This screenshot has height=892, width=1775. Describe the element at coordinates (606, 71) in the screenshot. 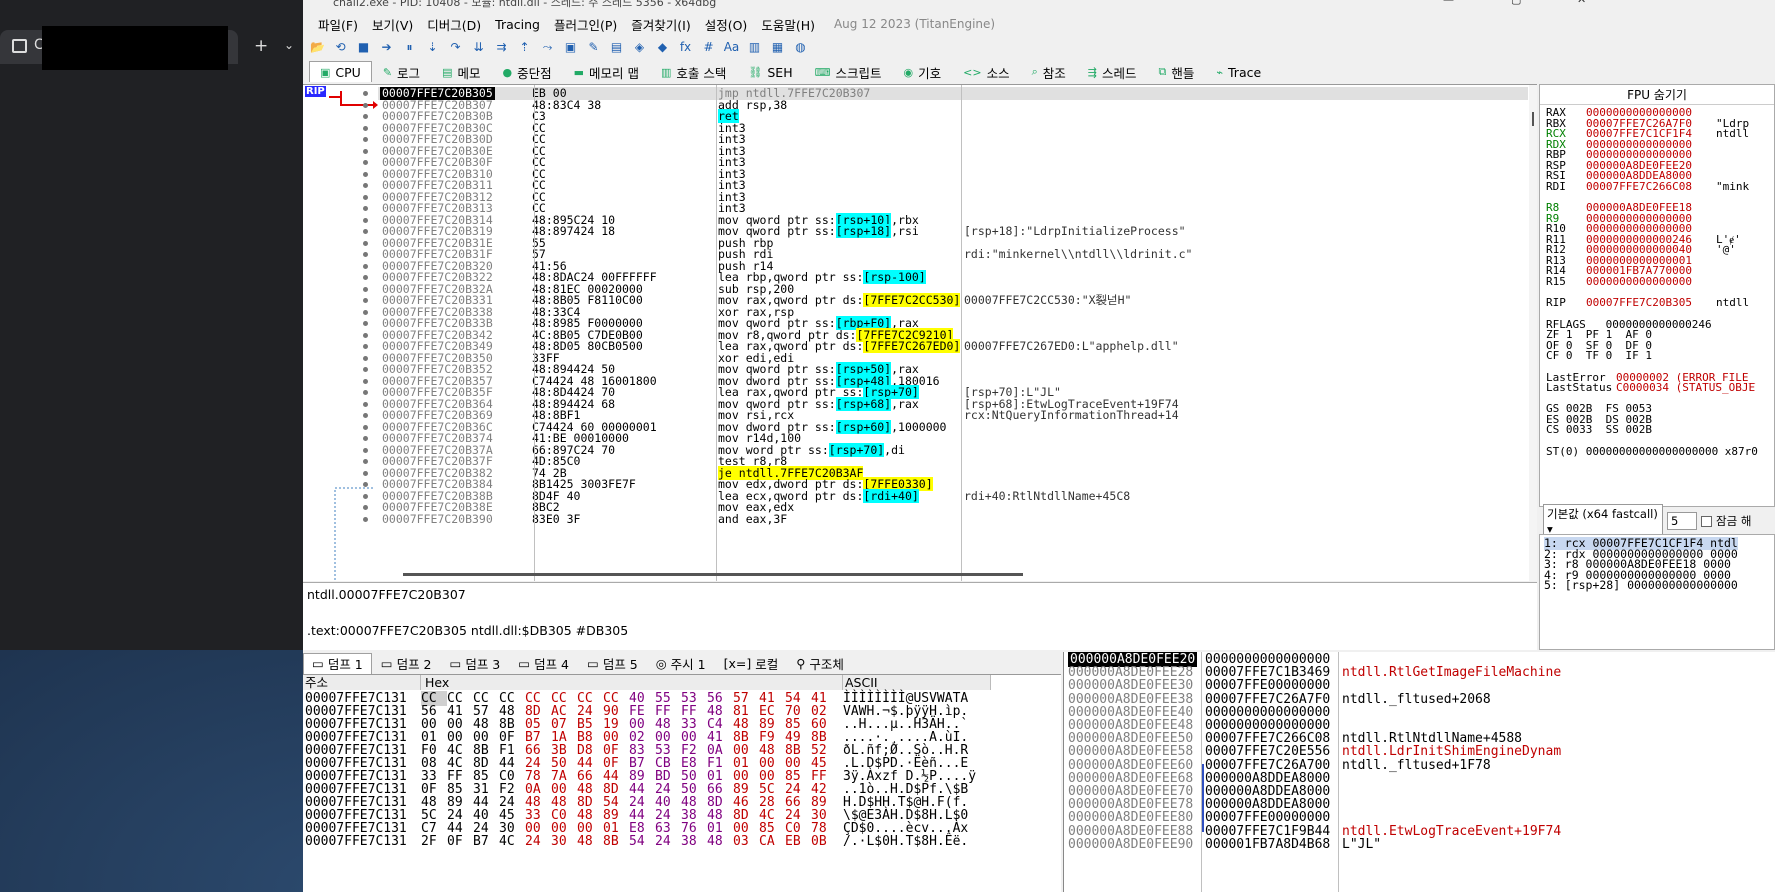

I see `tab-memory-map: ▬ 메모리 맵` at that location.